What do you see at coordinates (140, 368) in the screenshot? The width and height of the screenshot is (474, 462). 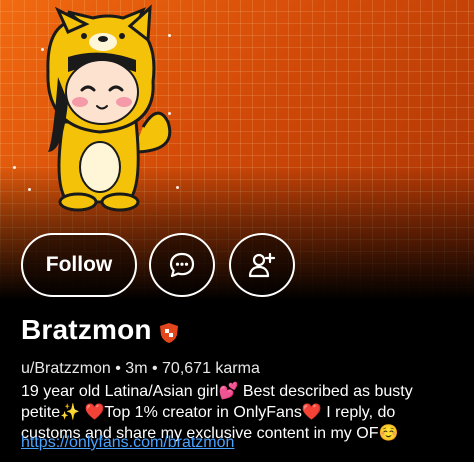 I see `profile-meta: u/Bratzzmon • 3m • 70,671 karma` at bounding box center [140, 368].